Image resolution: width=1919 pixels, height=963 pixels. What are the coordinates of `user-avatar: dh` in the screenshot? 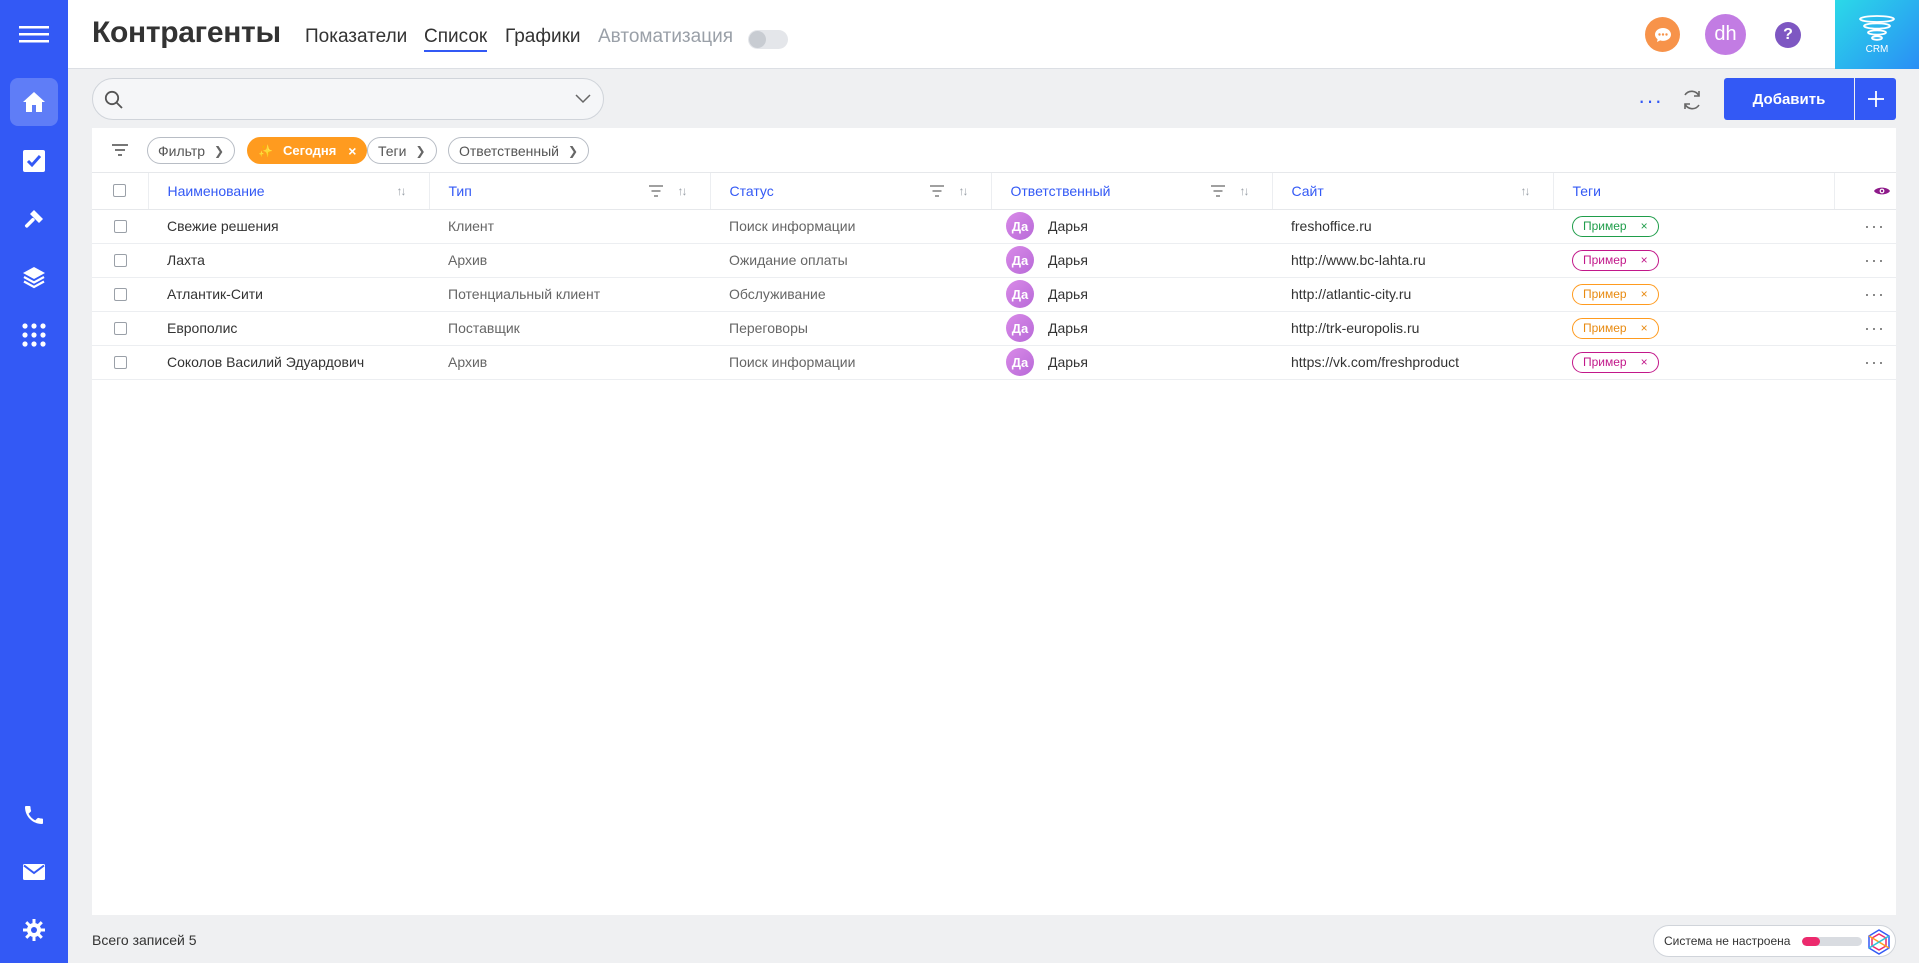 It's located at (1725, 34).